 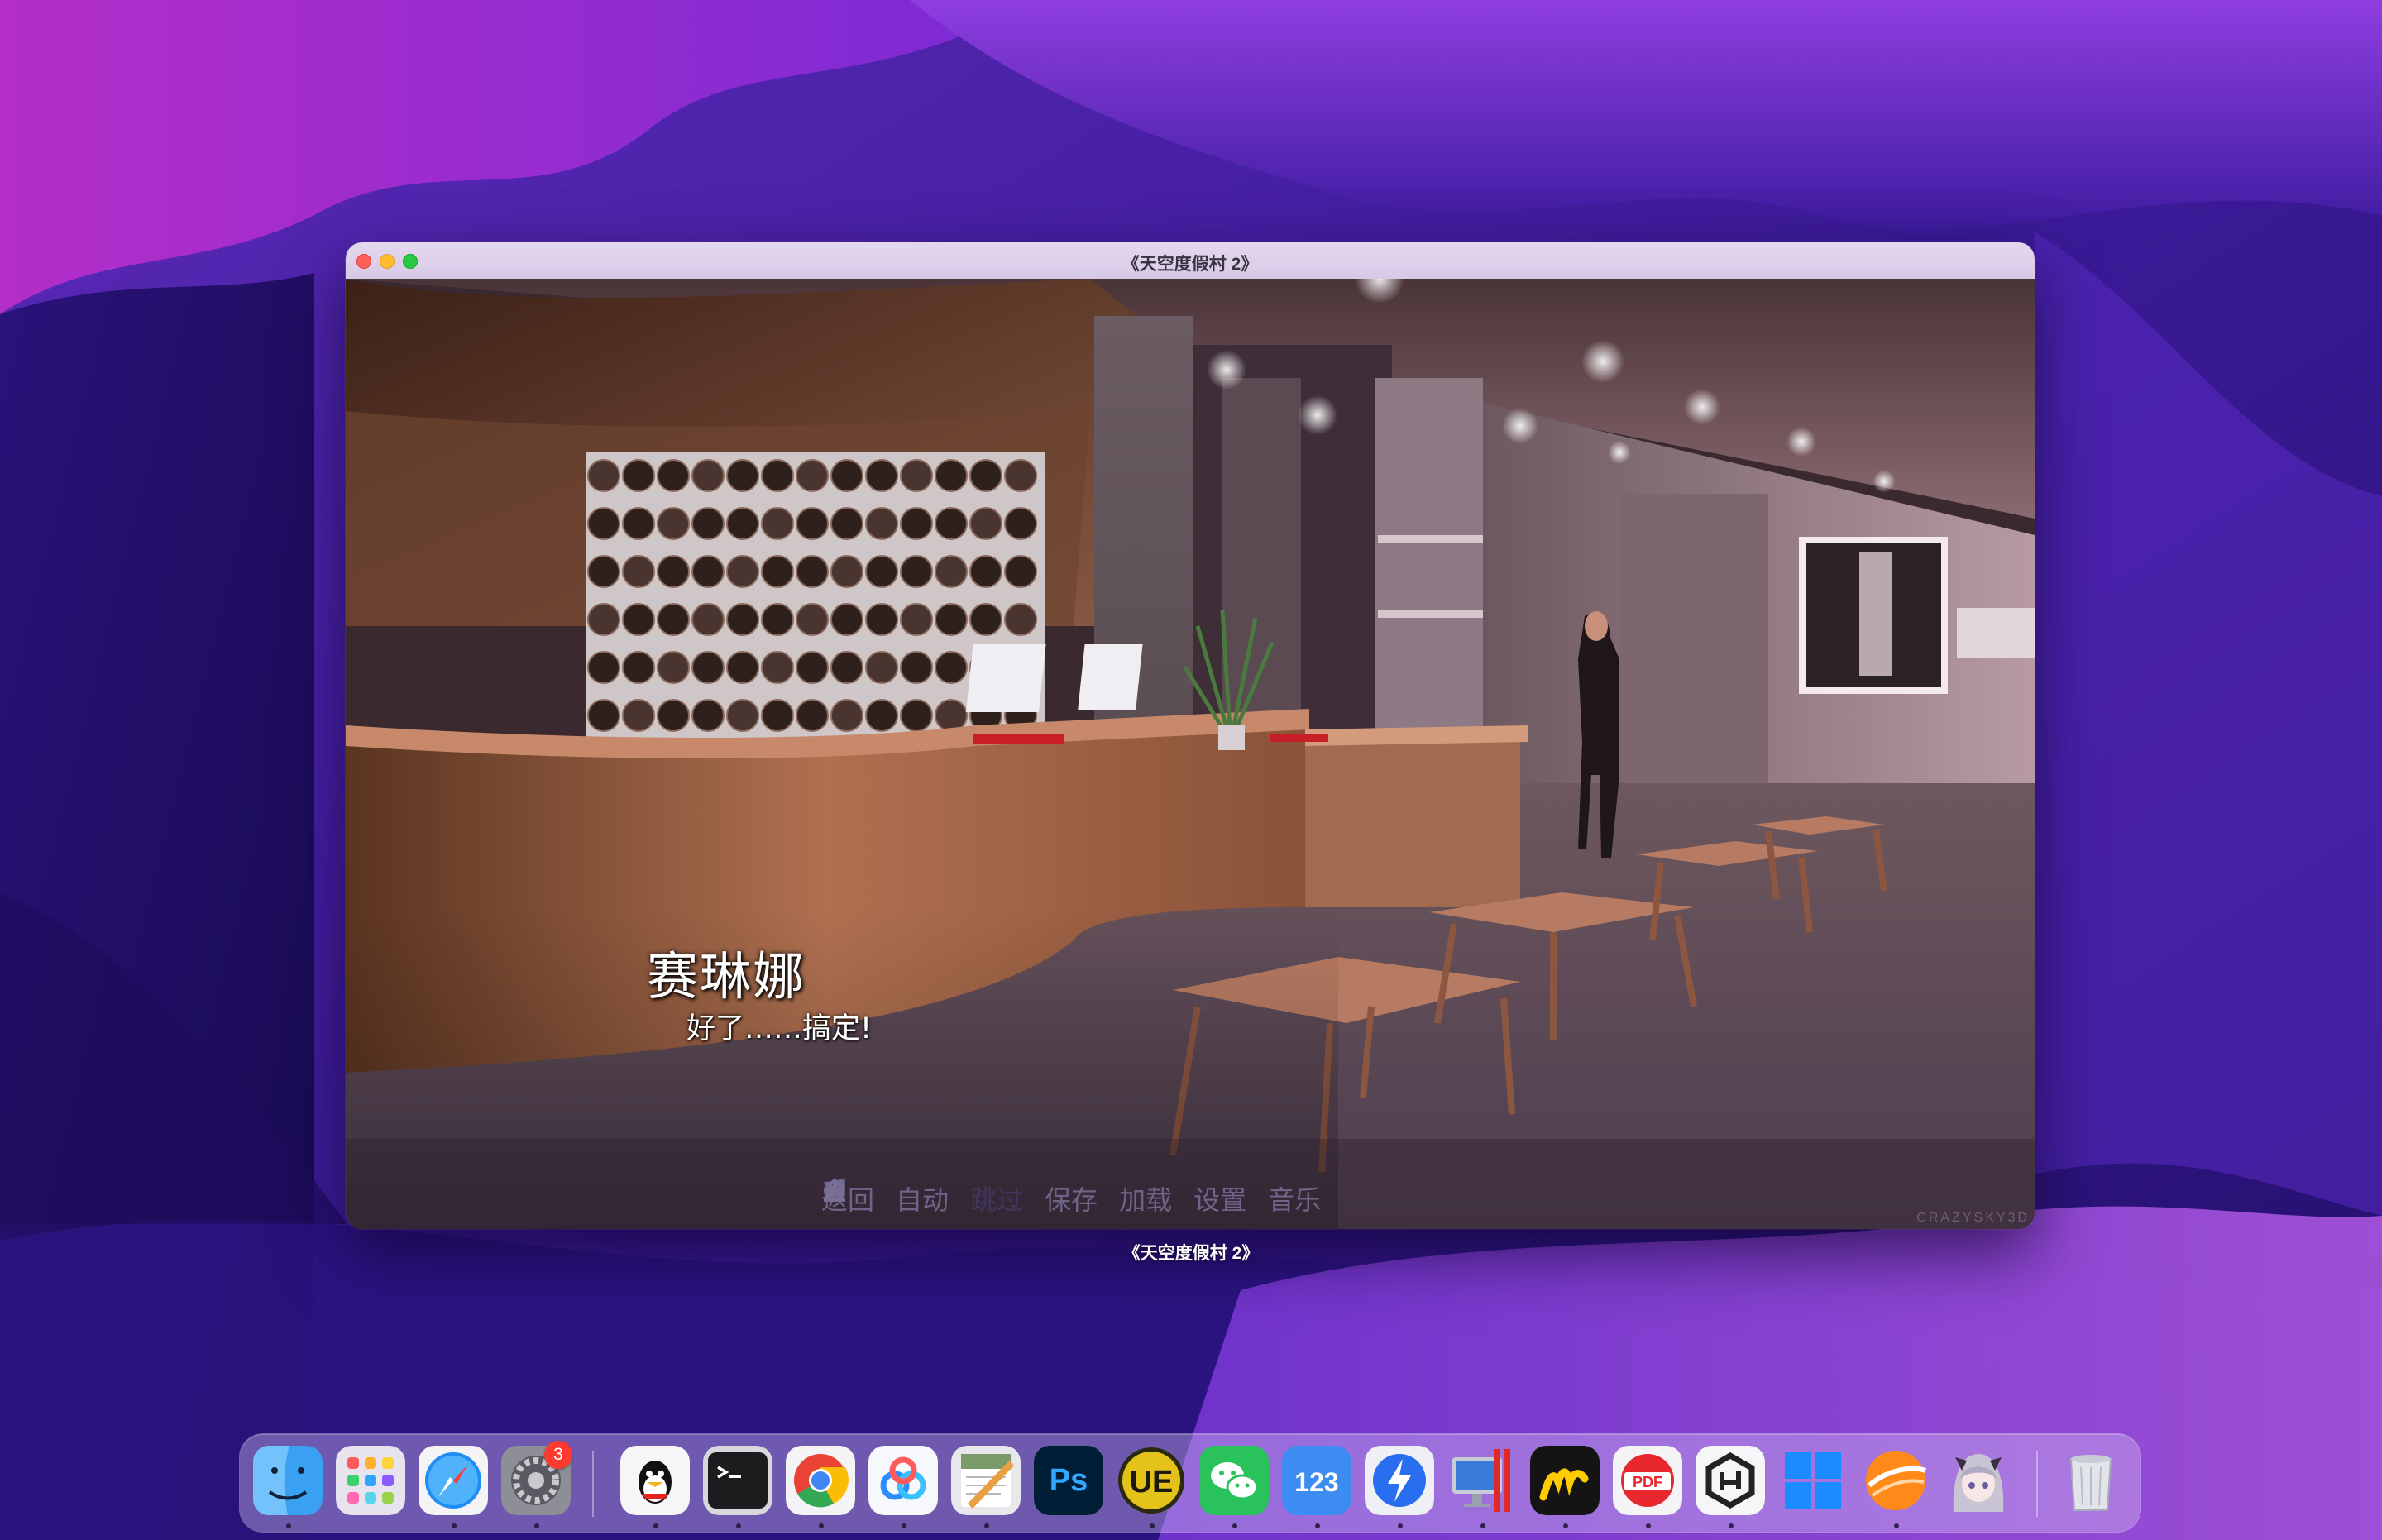 I want to click on save-button: 保存, so click(x=961, y=1198).